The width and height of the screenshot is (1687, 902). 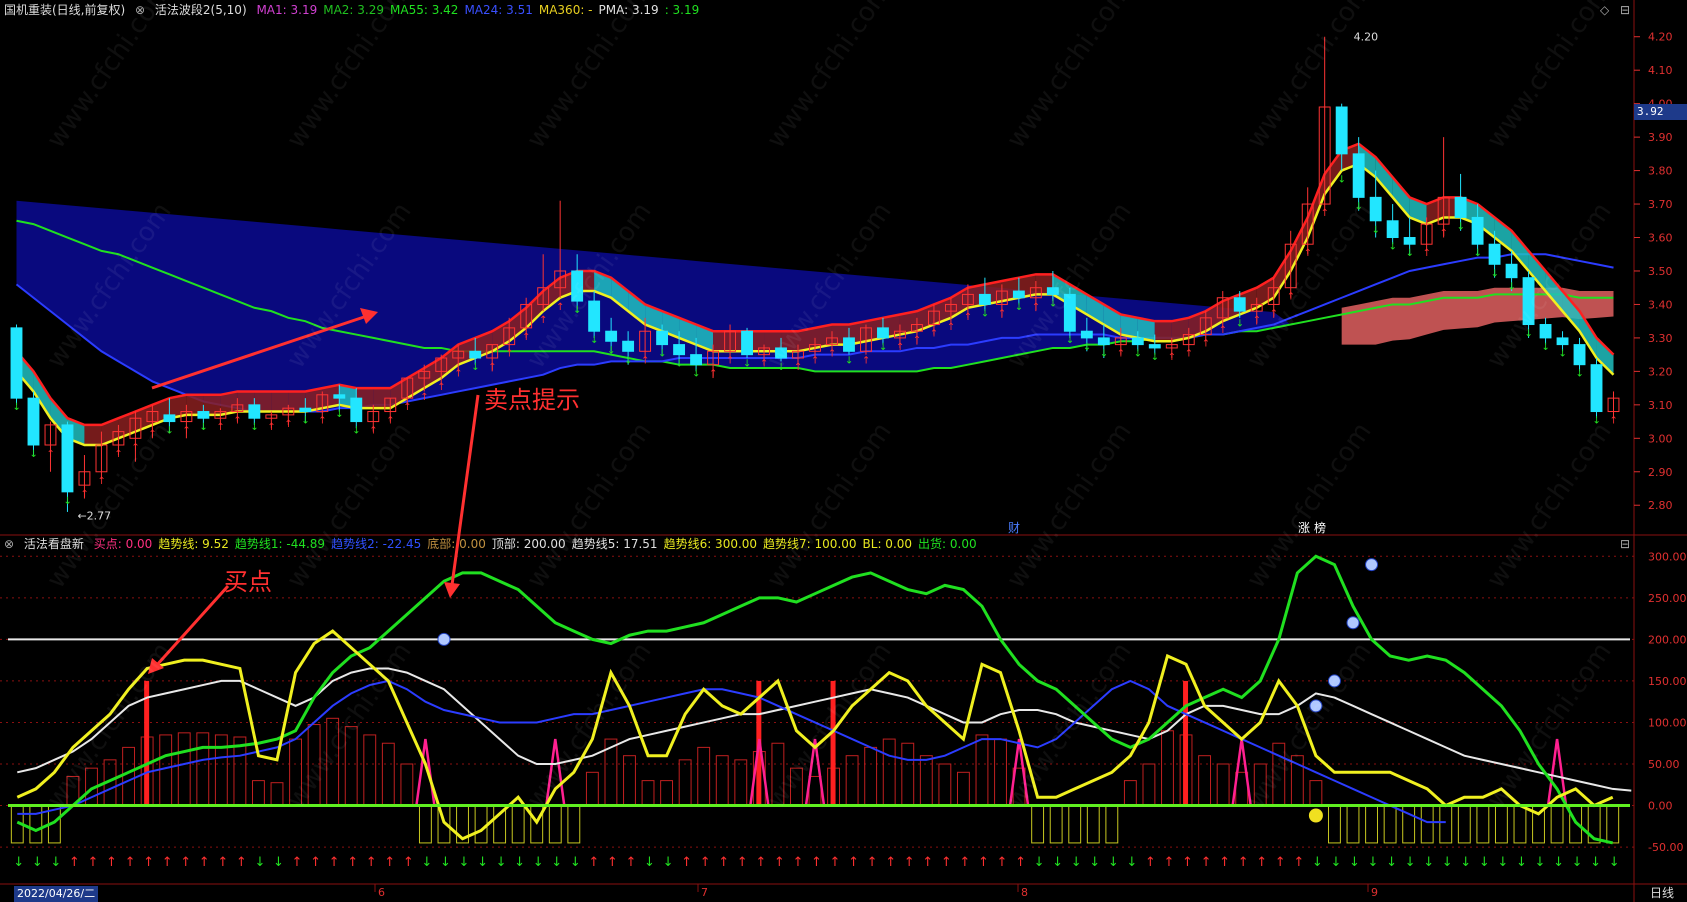 What do you see at coordinates (947, 544) in the screenshot?
I see `sub-legend-item-10: 出货: 0.00` at bounding box center [947, 544].